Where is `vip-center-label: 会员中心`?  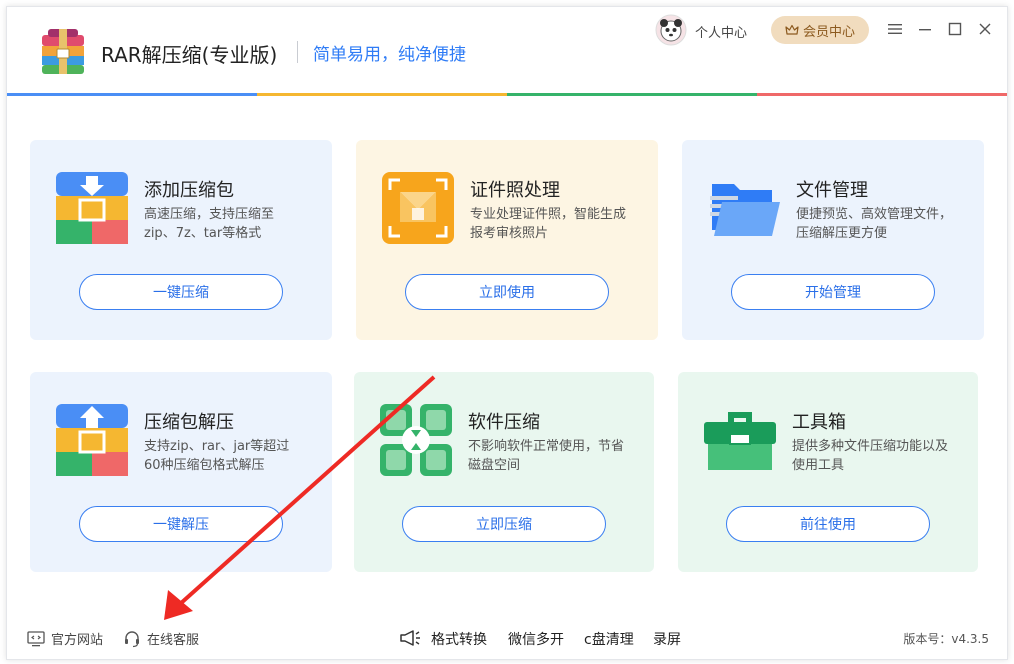 vip-center-label: 会员中心 is located at coordinates (828, 32).